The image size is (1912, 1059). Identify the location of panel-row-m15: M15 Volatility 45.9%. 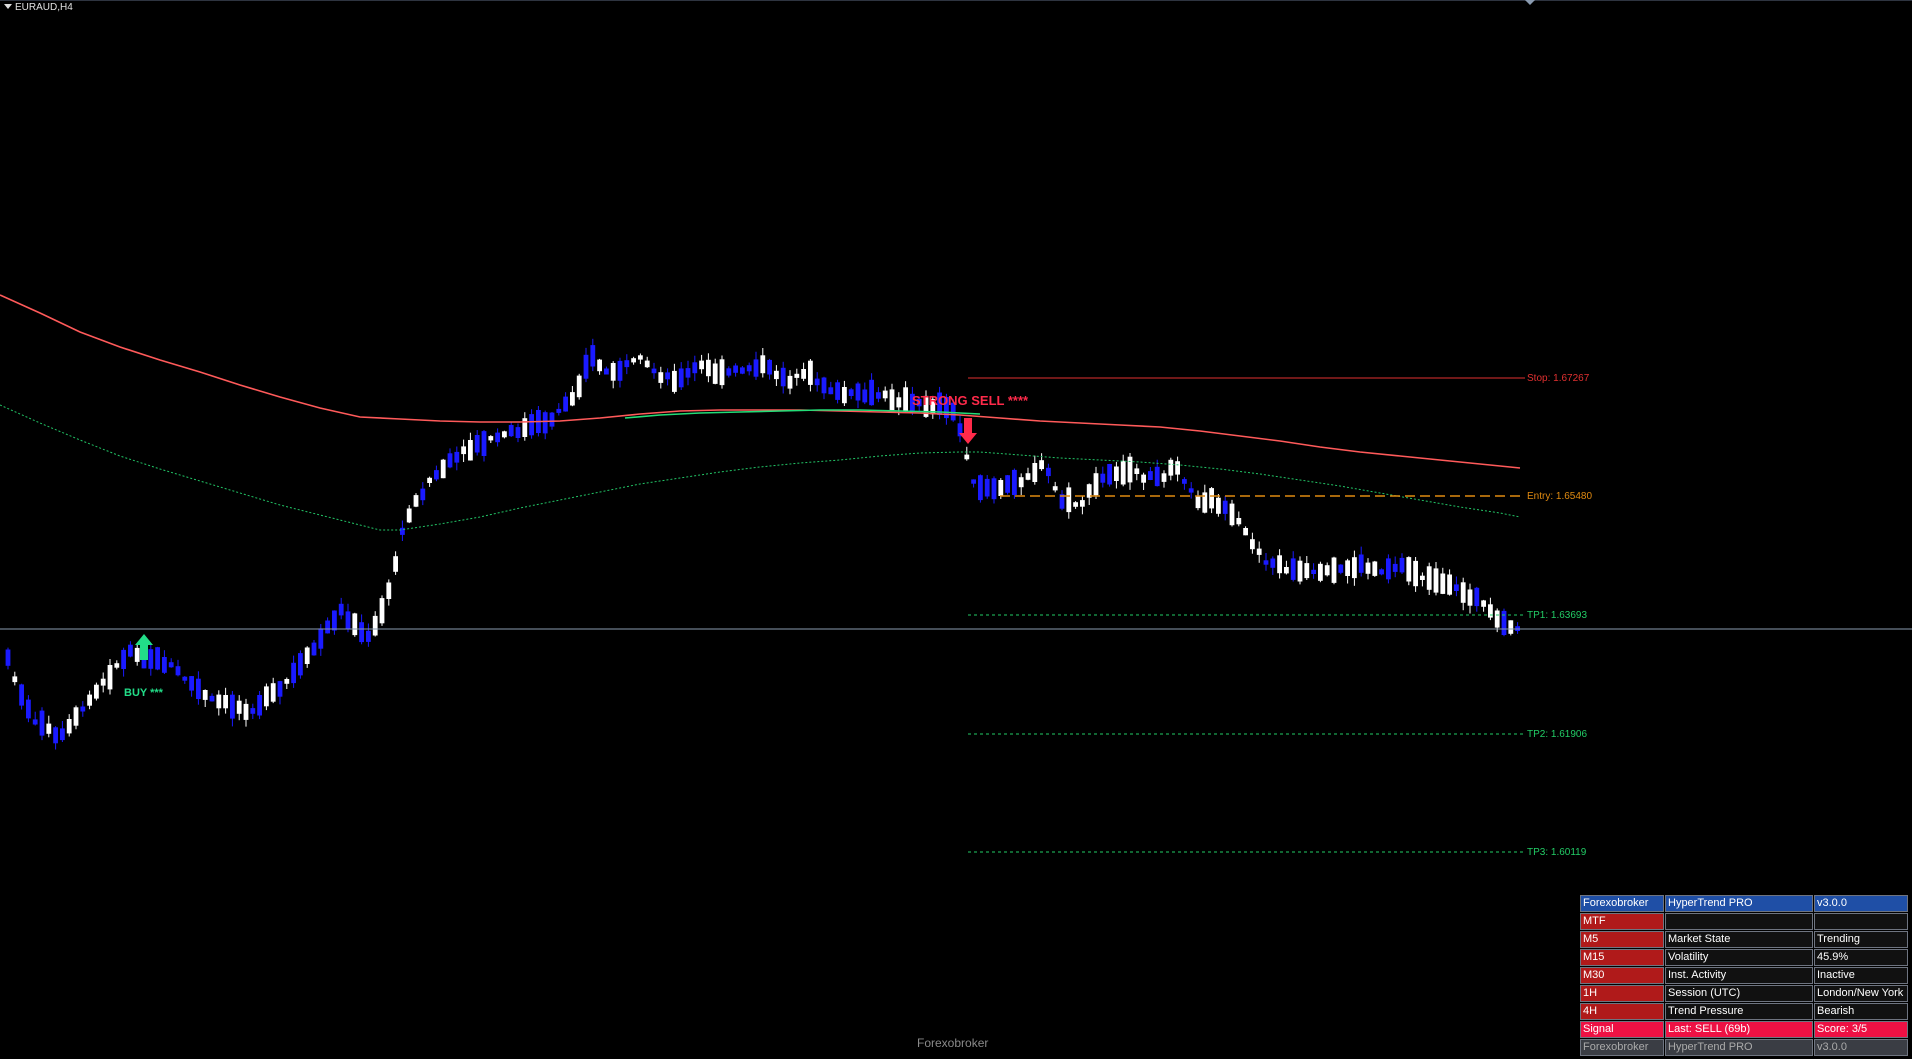
(1744, 958).